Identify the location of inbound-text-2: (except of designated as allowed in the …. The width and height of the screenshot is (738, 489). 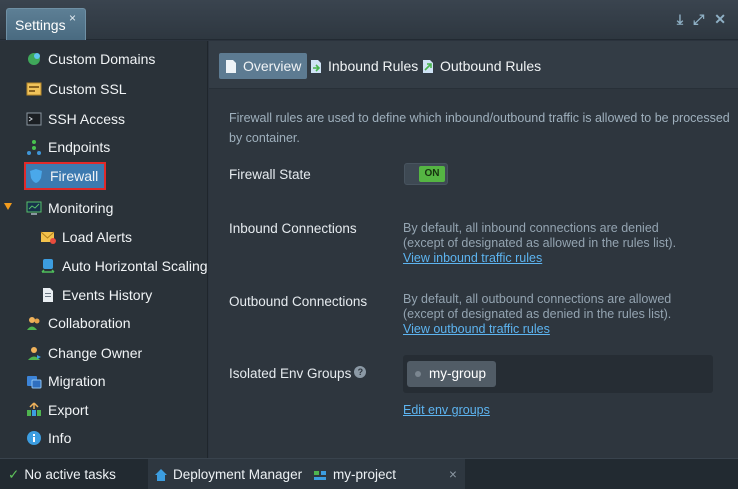
(540, 243).